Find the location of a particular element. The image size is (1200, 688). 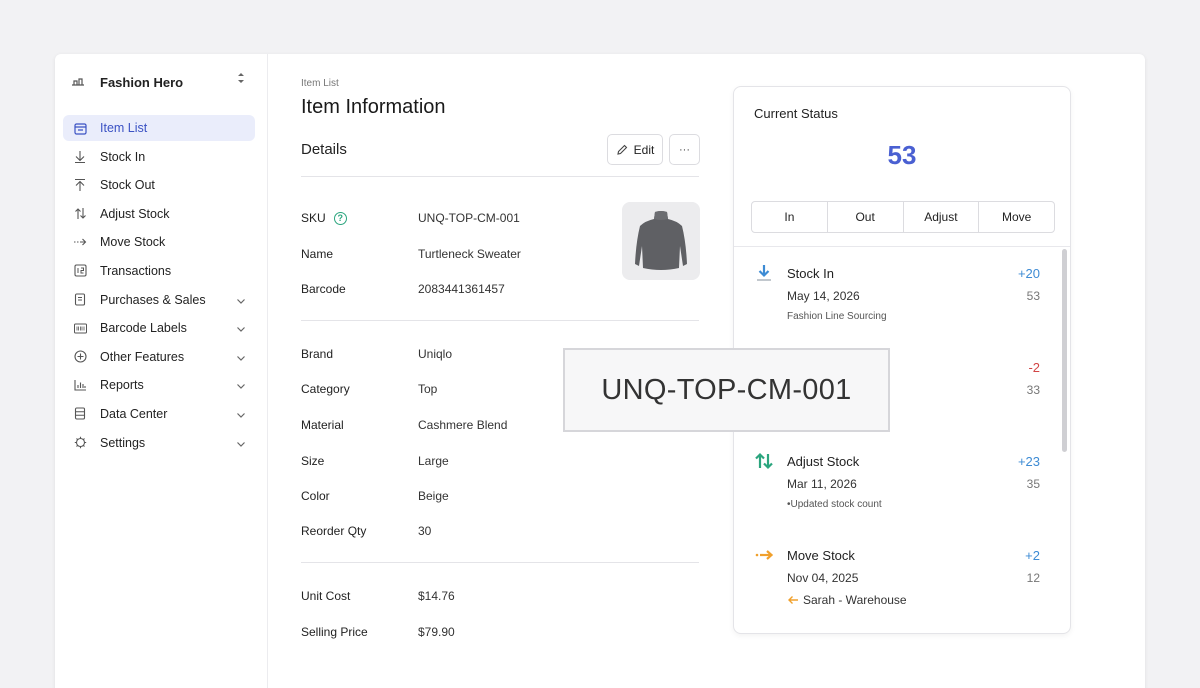

sku-zoom-callout: UNQ-TOP-CM-001 is located at coordinates (726, 390).